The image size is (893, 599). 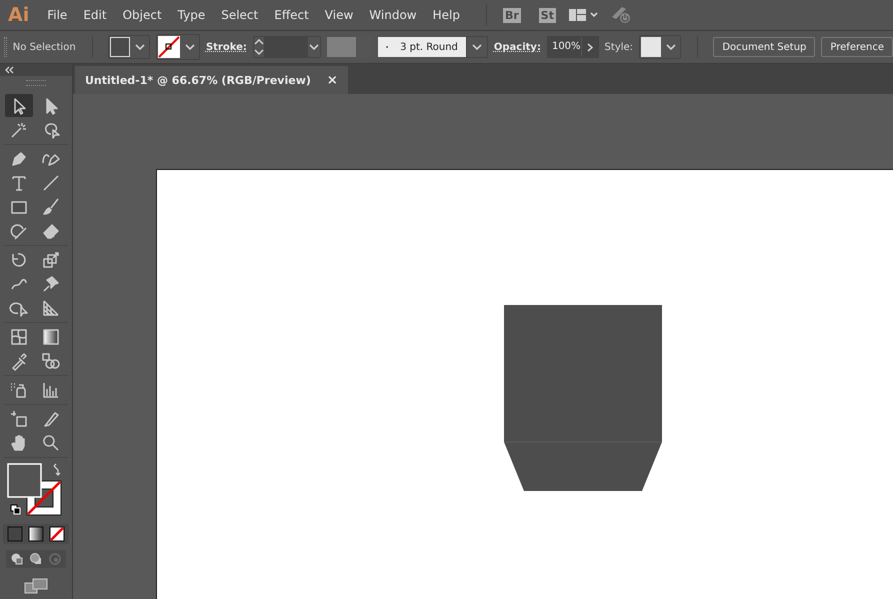 I want to click on fill-swatch-dropdown, so click(x=129, y=47).